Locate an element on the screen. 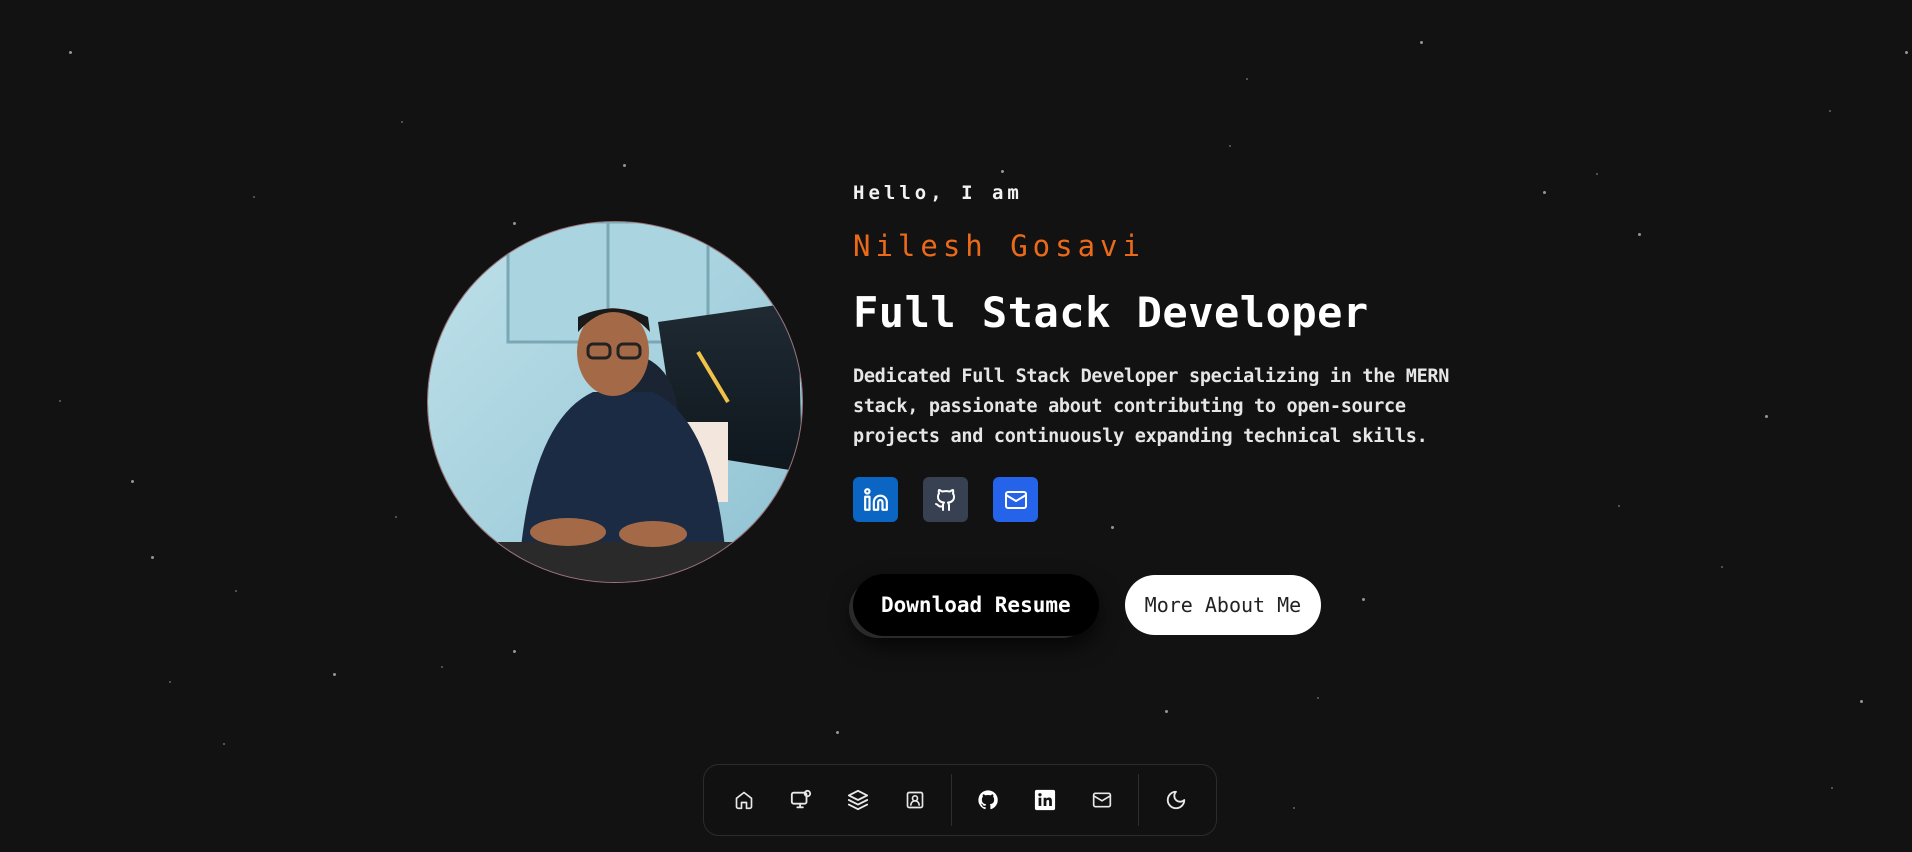 Image resolution: width=1912 pixels, height=852 pixels. dock-email is located at coordinates (1102, 800).